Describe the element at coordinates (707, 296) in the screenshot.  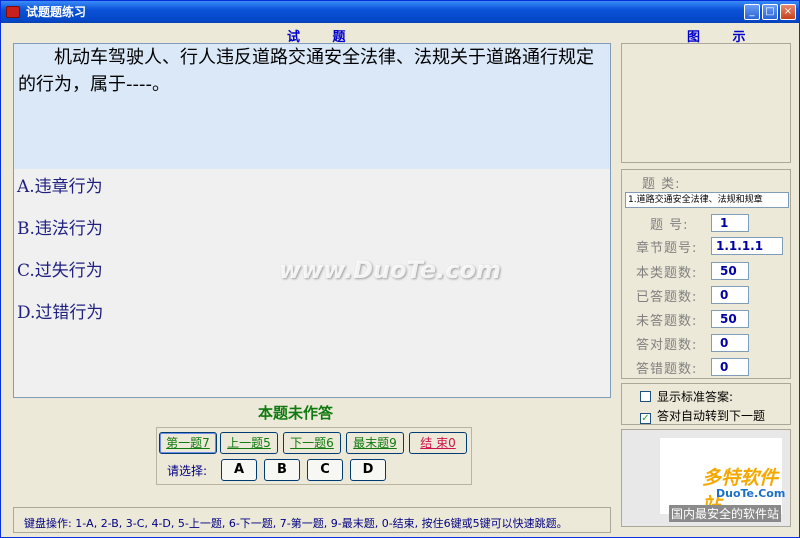
I see `info-row-answered: 已答题数: 0` at that location.